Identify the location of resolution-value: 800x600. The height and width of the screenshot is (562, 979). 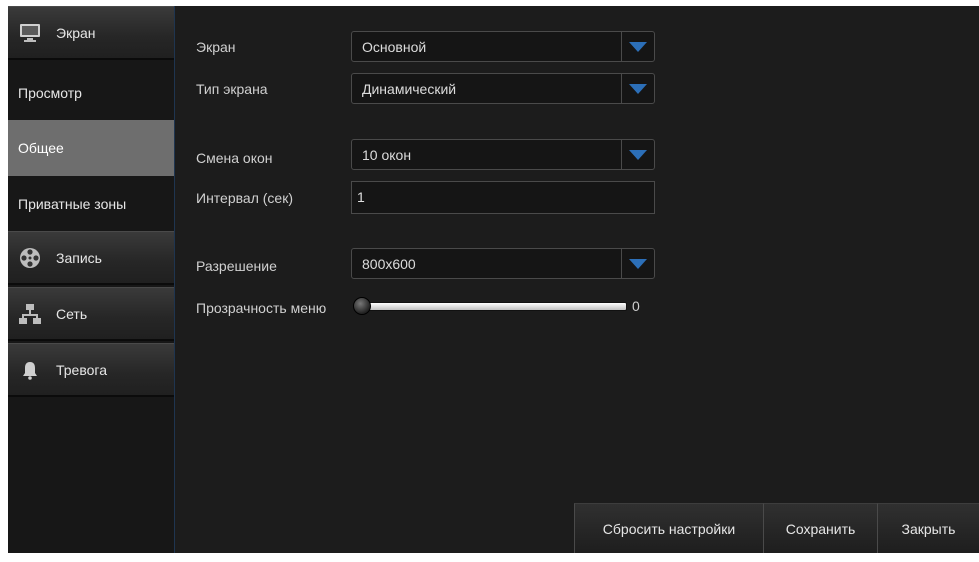
(389, 263).